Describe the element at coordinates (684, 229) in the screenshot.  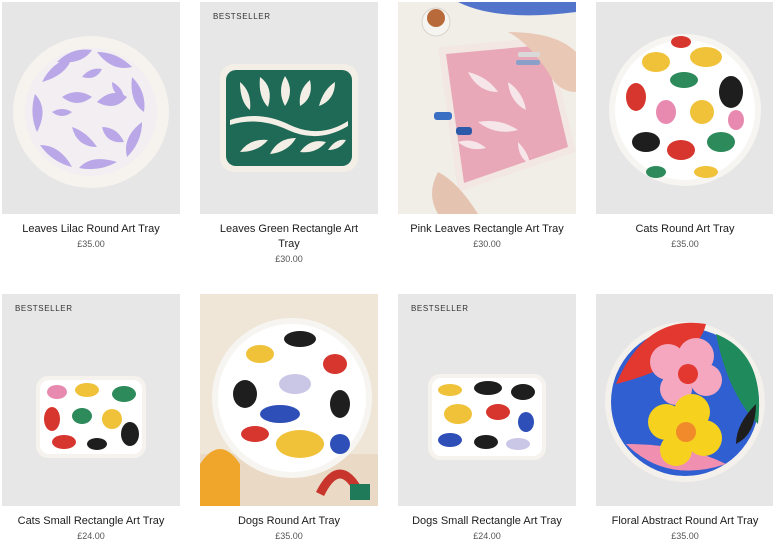
I see `product-title: Cats Round Art Tray` at that location.